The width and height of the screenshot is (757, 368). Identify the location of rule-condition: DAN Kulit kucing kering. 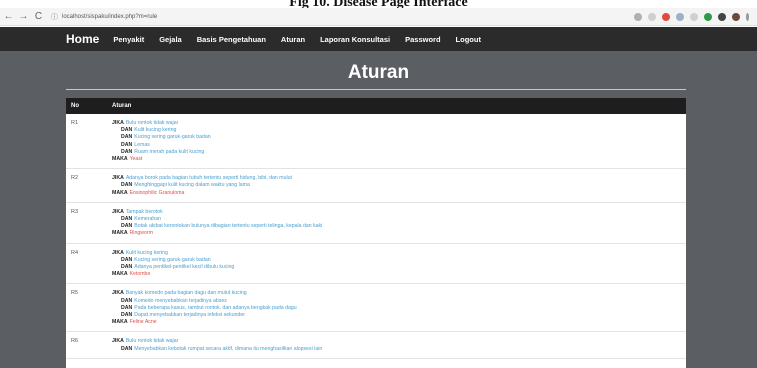
(161, 130).